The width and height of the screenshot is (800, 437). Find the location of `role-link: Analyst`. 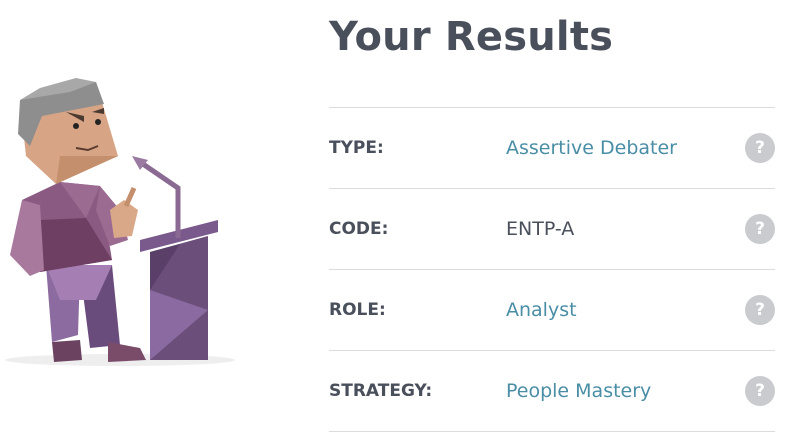

role-link: Analyst is located at coordinates (640, 310).